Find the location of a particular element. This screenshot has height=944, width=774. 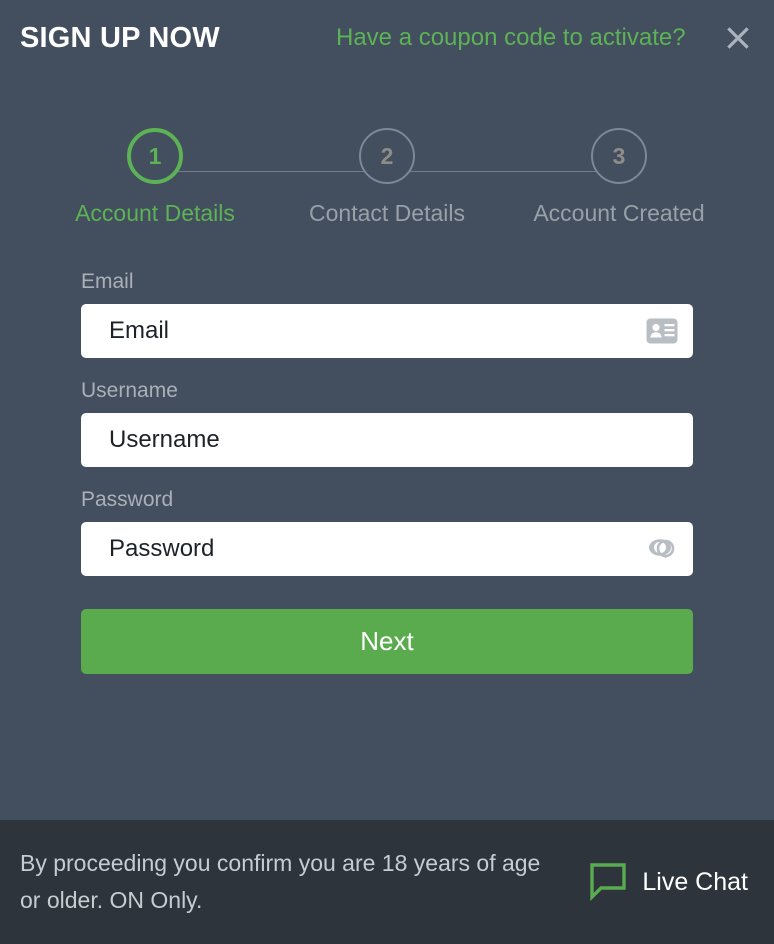

stepper-step-account-details: 1 Account Details is located at coordinates (155, 177).